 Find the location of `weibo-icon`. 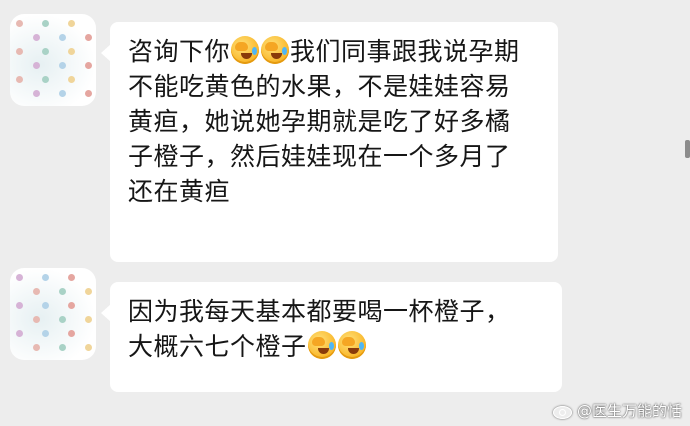

weibo-icon is located at coordinates (563, 411).